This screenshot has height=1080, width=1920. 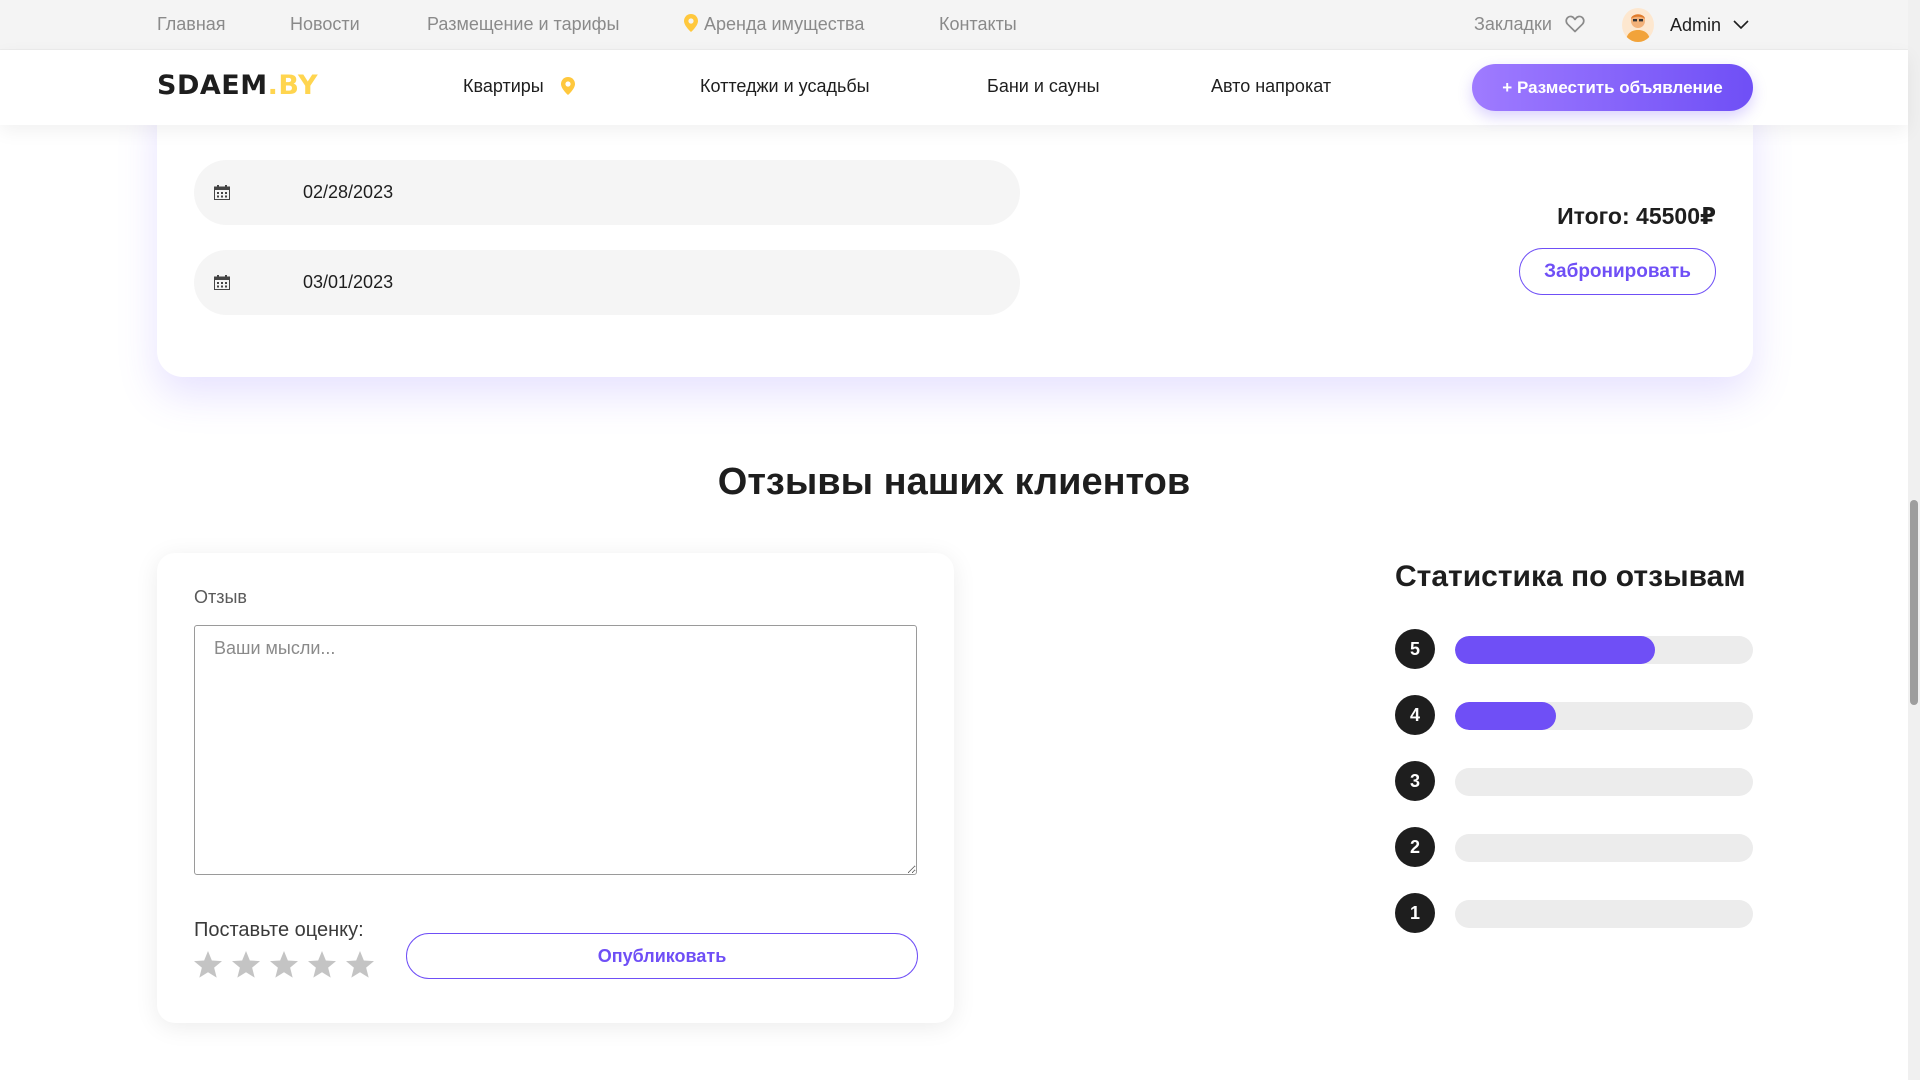 What do you see at coordinates (1415, 847) in the screenshot?
I see `stat-rating-number: 2` at bounding box center [1415, 847].